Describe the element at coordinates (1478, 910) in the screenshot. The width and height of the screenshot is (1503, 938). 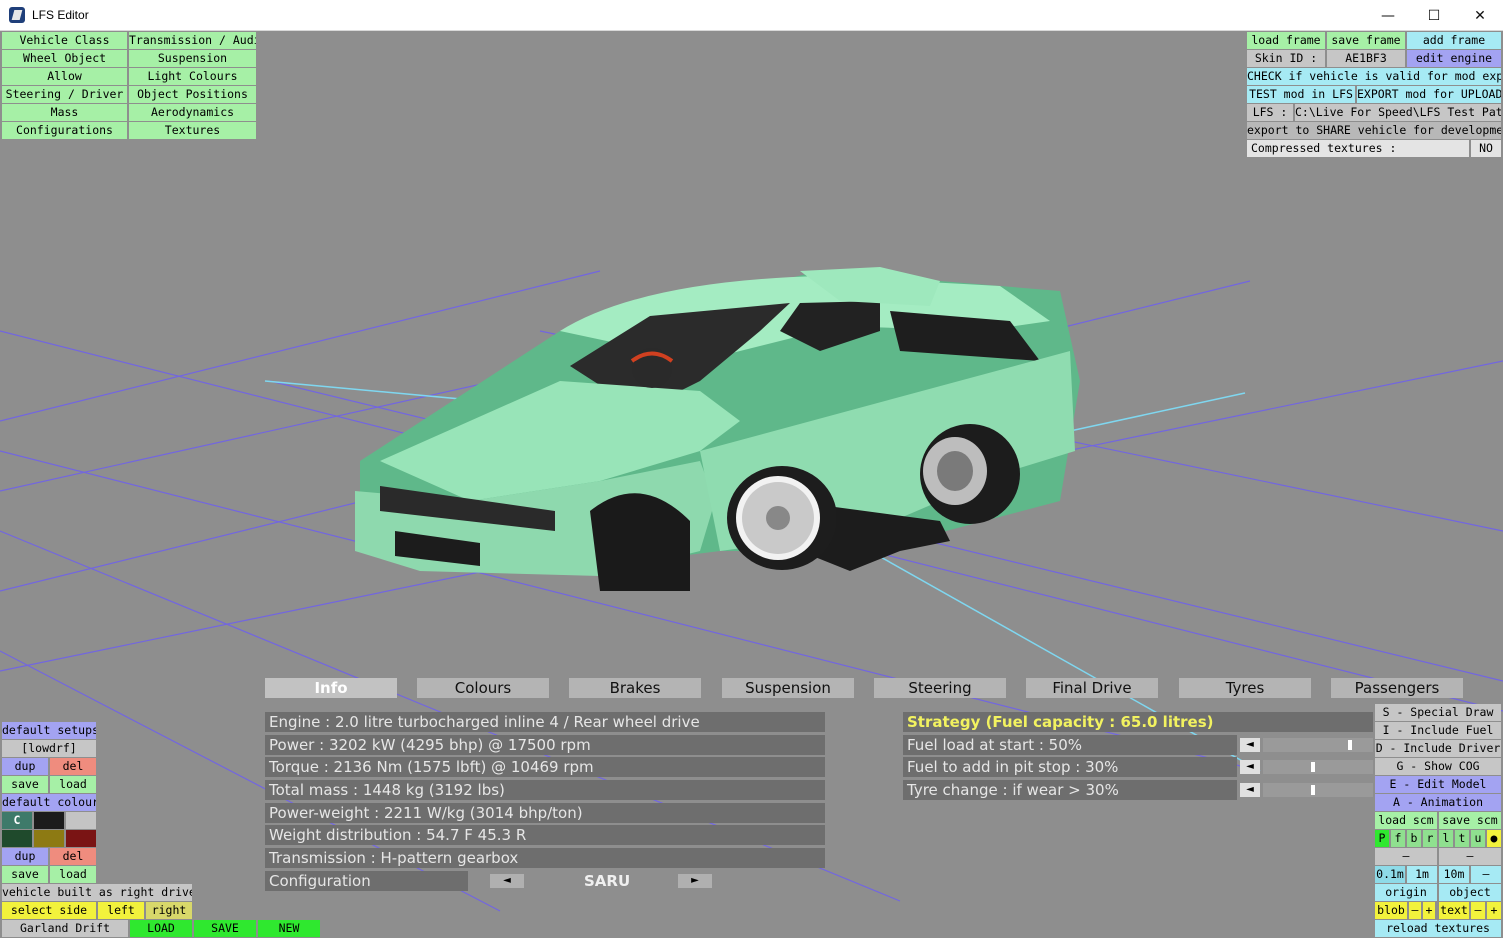
I see `text-minus-button: –` at that location.